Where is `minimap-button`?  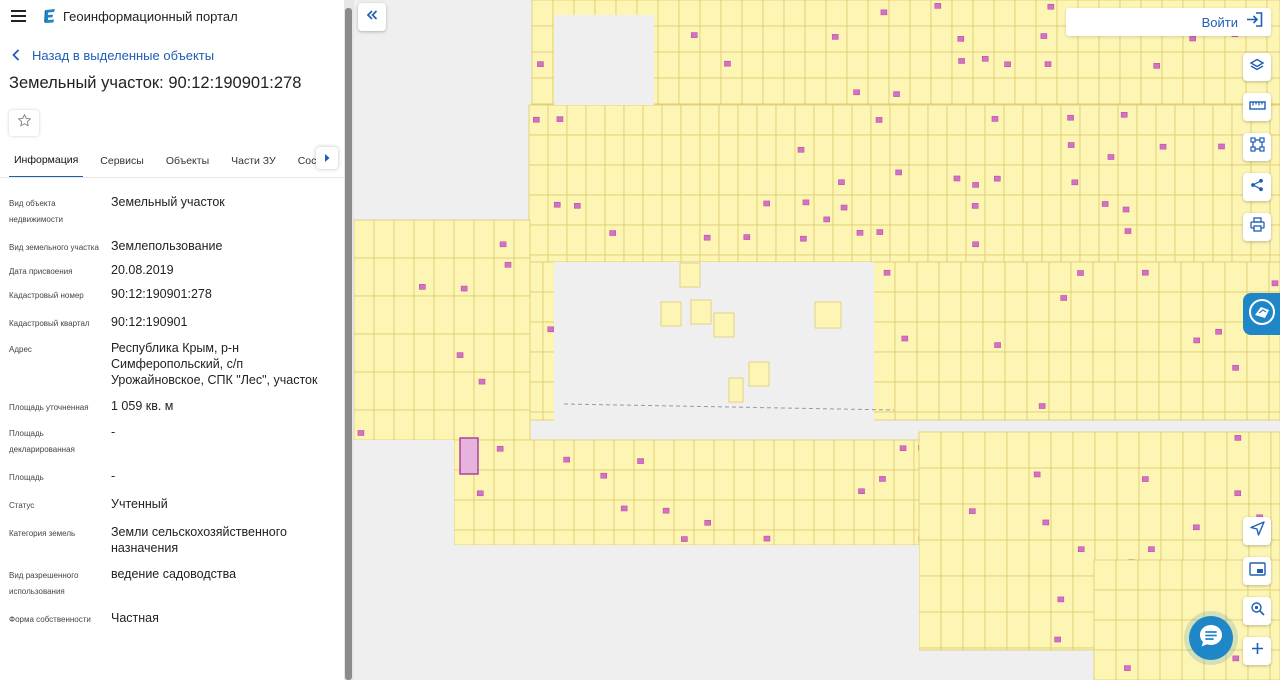
minimap-button is located at coordinates (1257, 571).